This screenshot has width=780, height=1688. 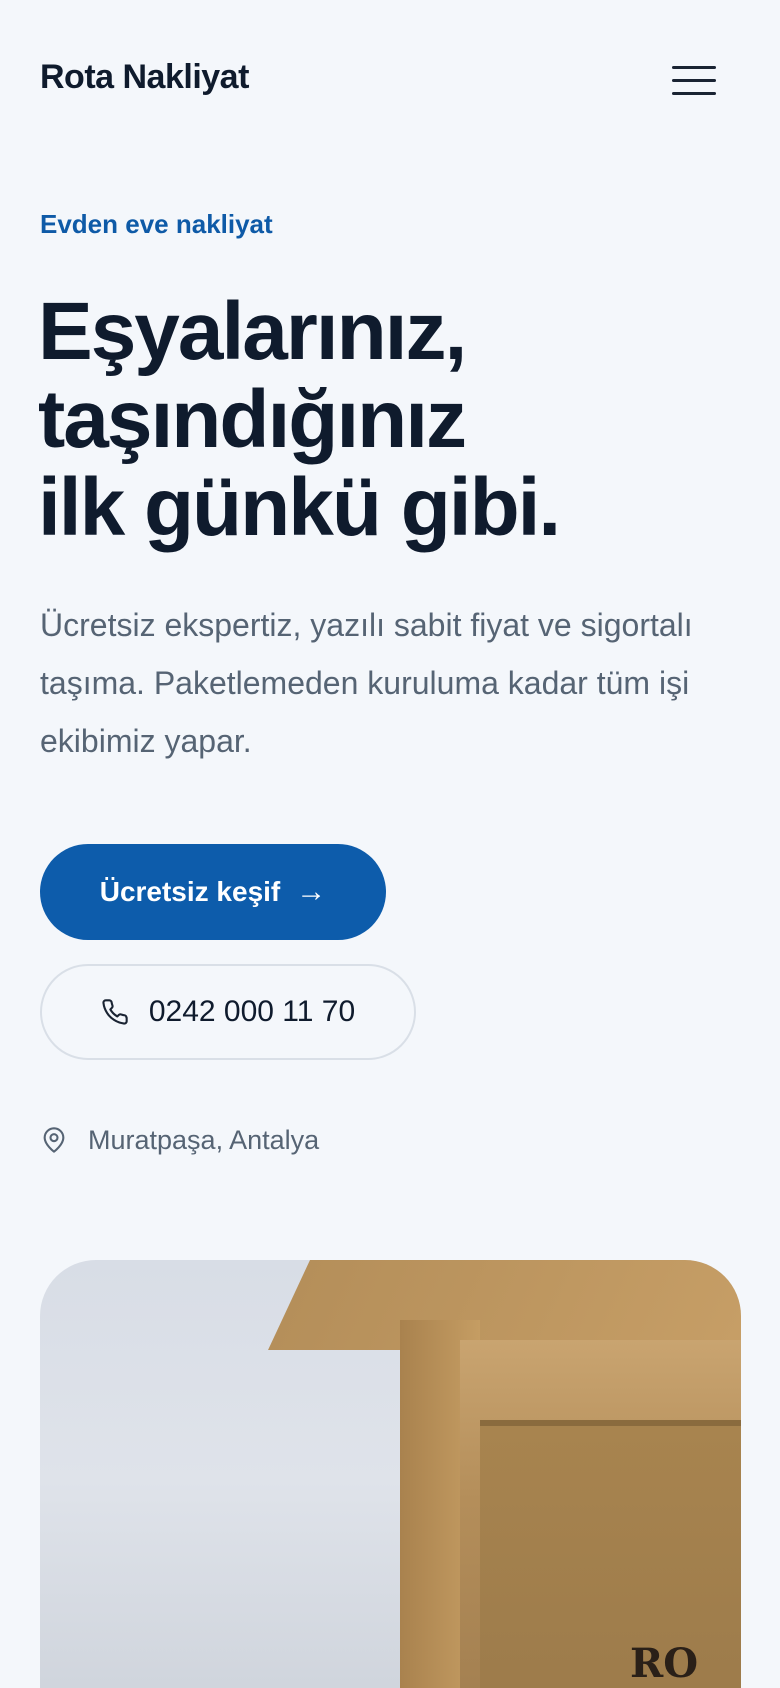 I want to click on box-flap, so click(x=504, y=1305).